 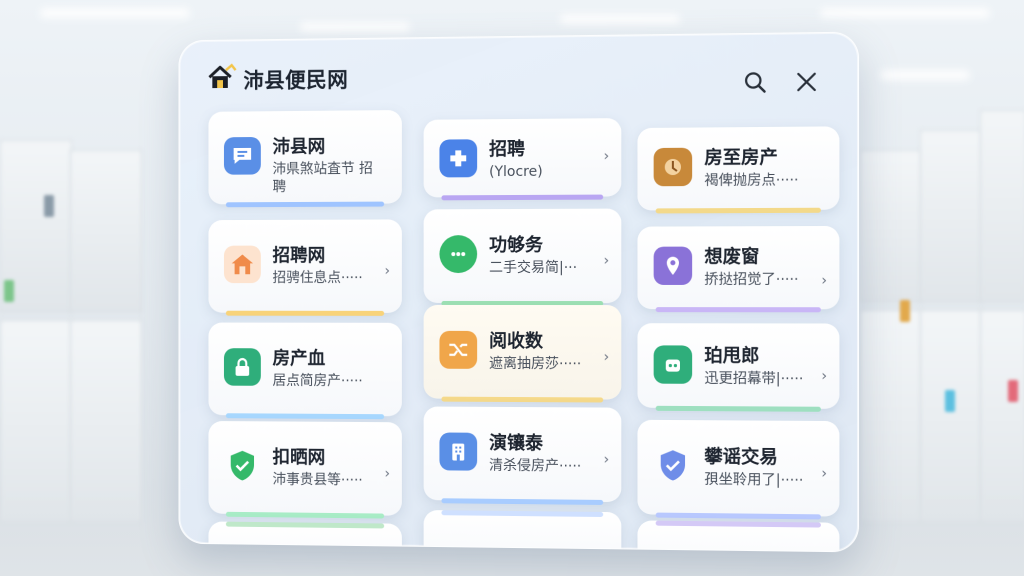 I want to click on card-subtitle: 挢挞招觉了·····, so click(x=751, y=279).